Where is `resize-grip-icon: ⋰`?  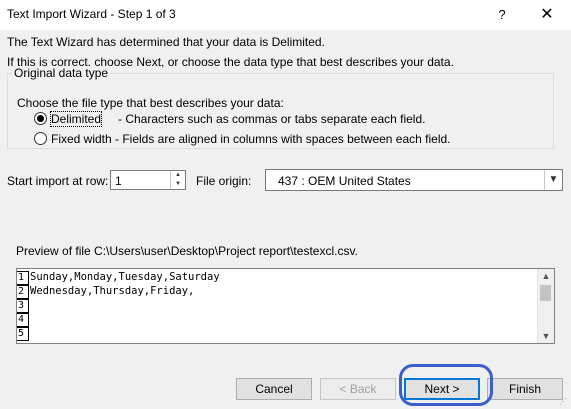 resize-grip-icon: ⋰ is located at coordinates (564, 402).